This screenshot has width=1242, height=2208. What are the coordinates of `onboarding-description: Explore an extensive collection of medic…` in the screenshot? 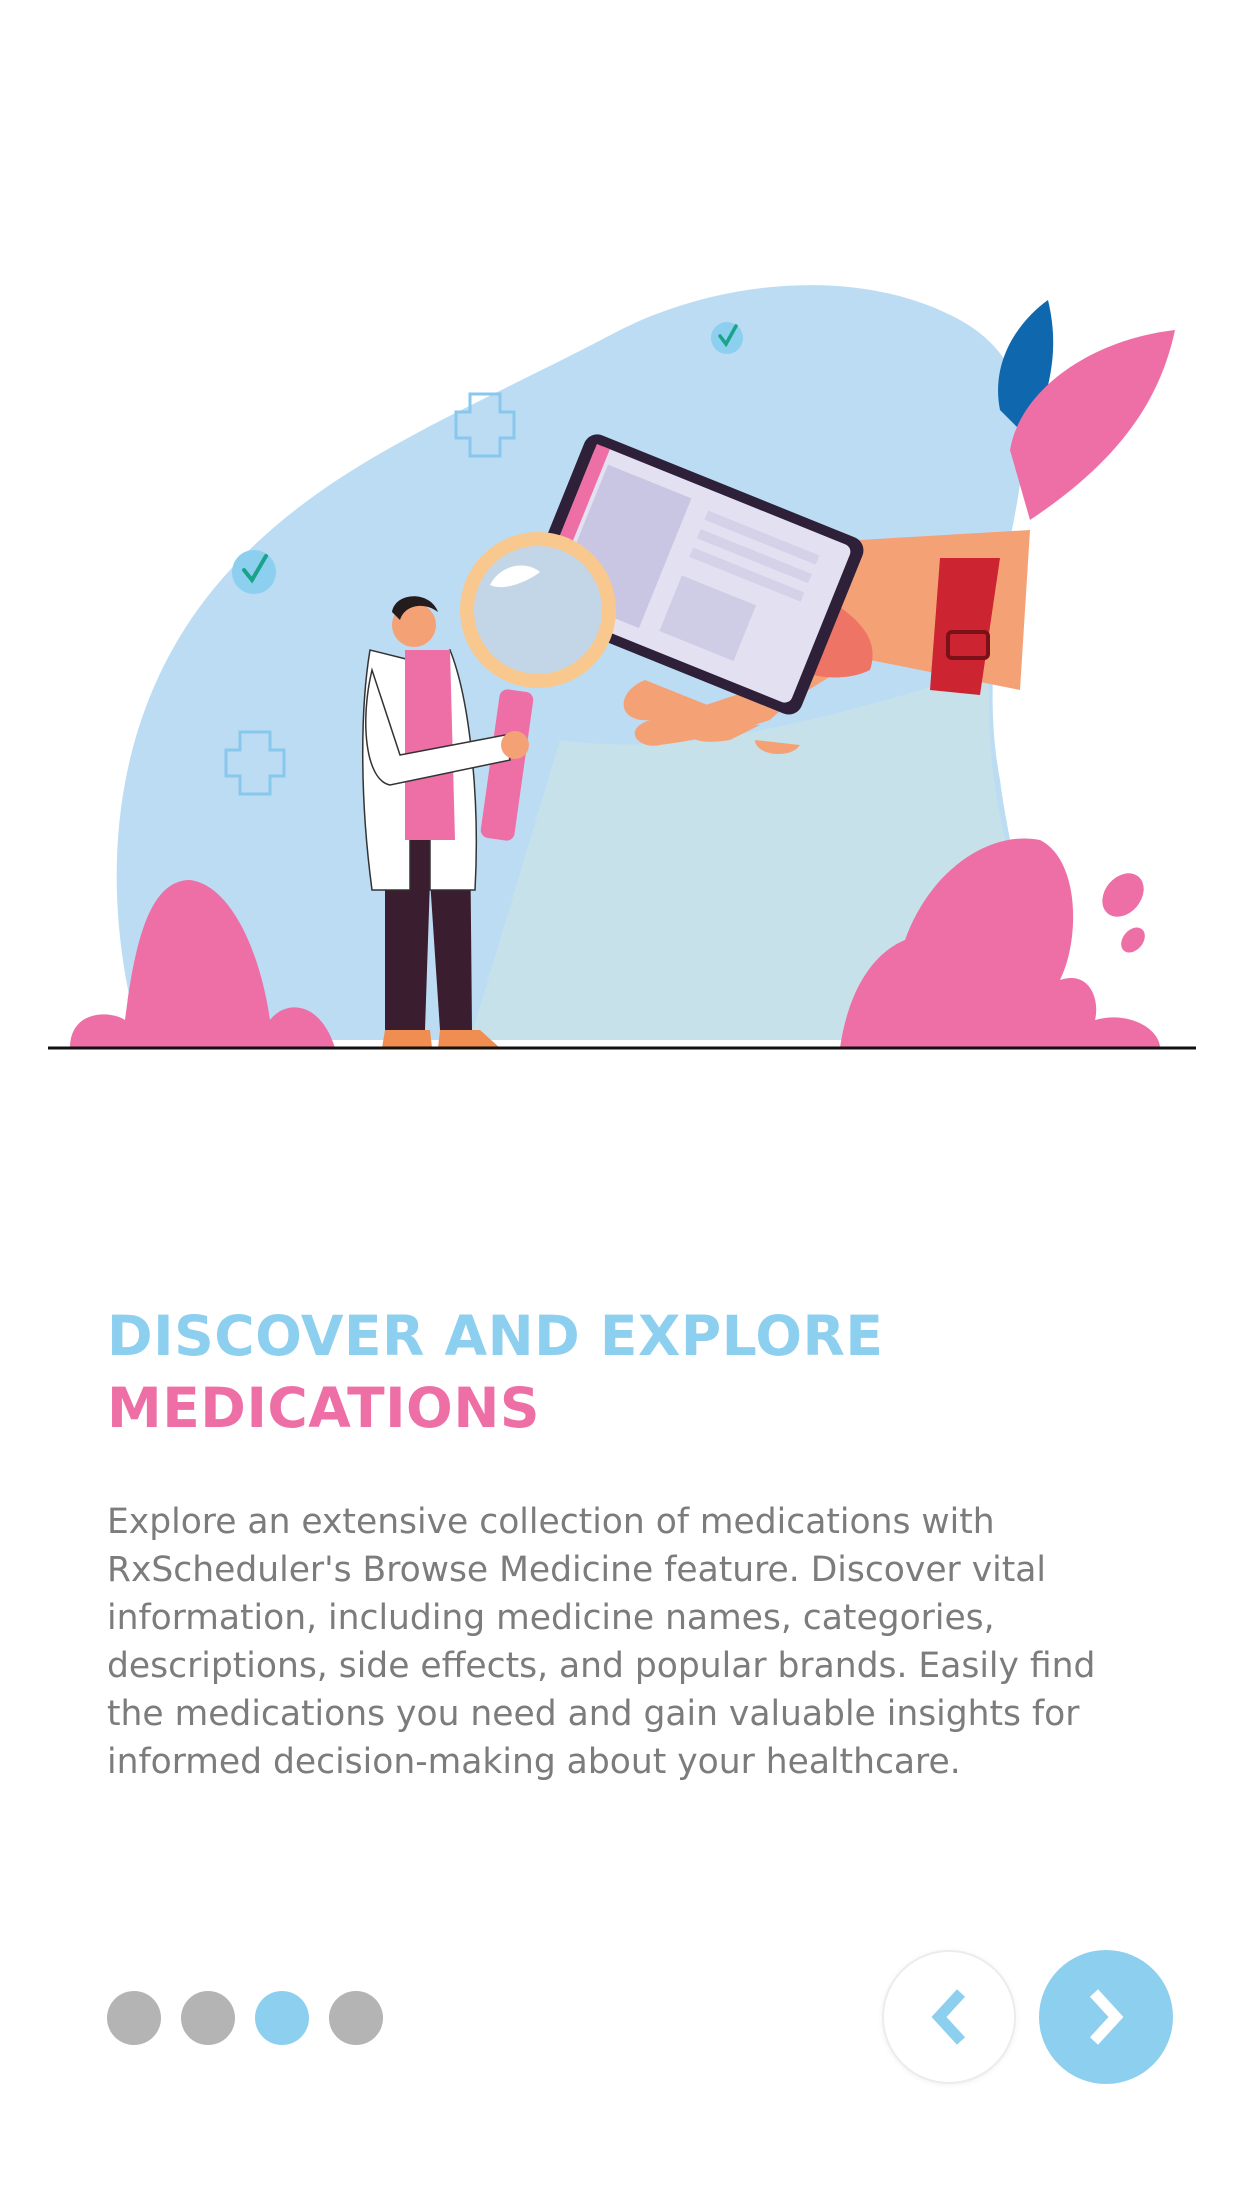 It's located at (601, 1642).